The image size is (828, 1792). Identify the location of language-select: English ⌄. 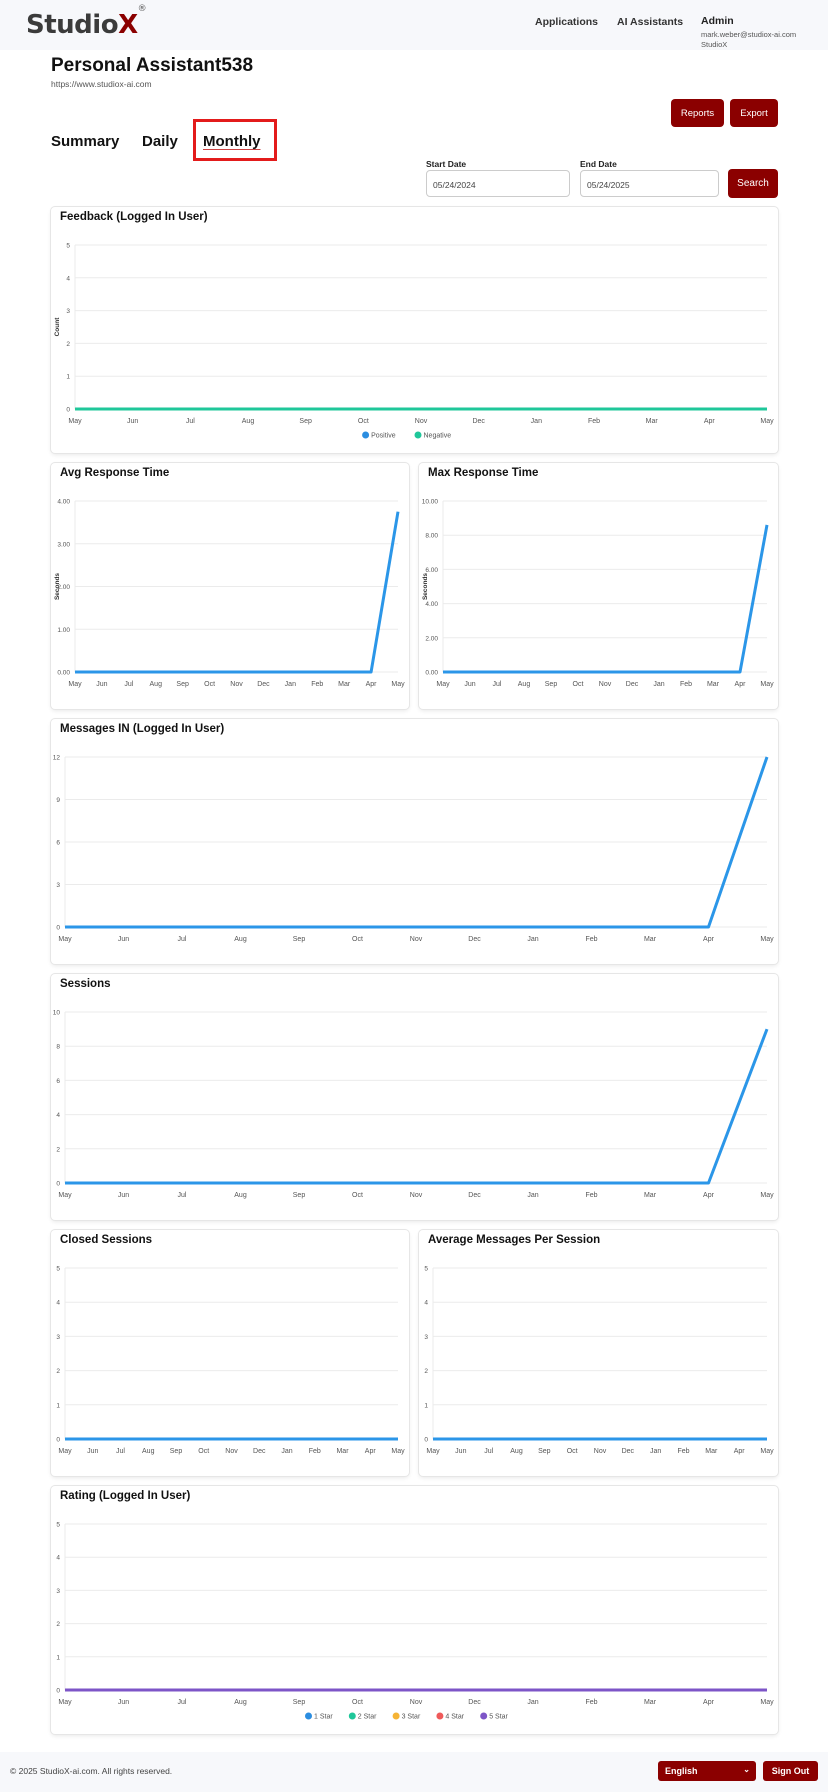
(707, 1771).